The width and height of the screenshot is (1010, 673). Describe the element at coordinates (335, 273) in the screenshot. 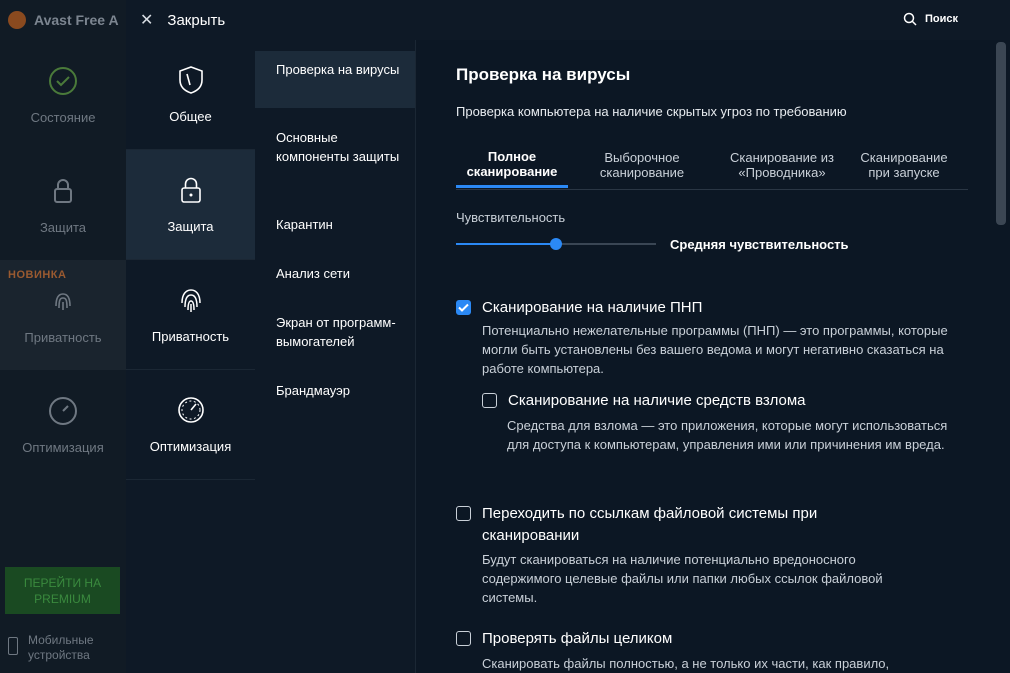

I see `subnav-network-inspector: Анализ сети` at that location.